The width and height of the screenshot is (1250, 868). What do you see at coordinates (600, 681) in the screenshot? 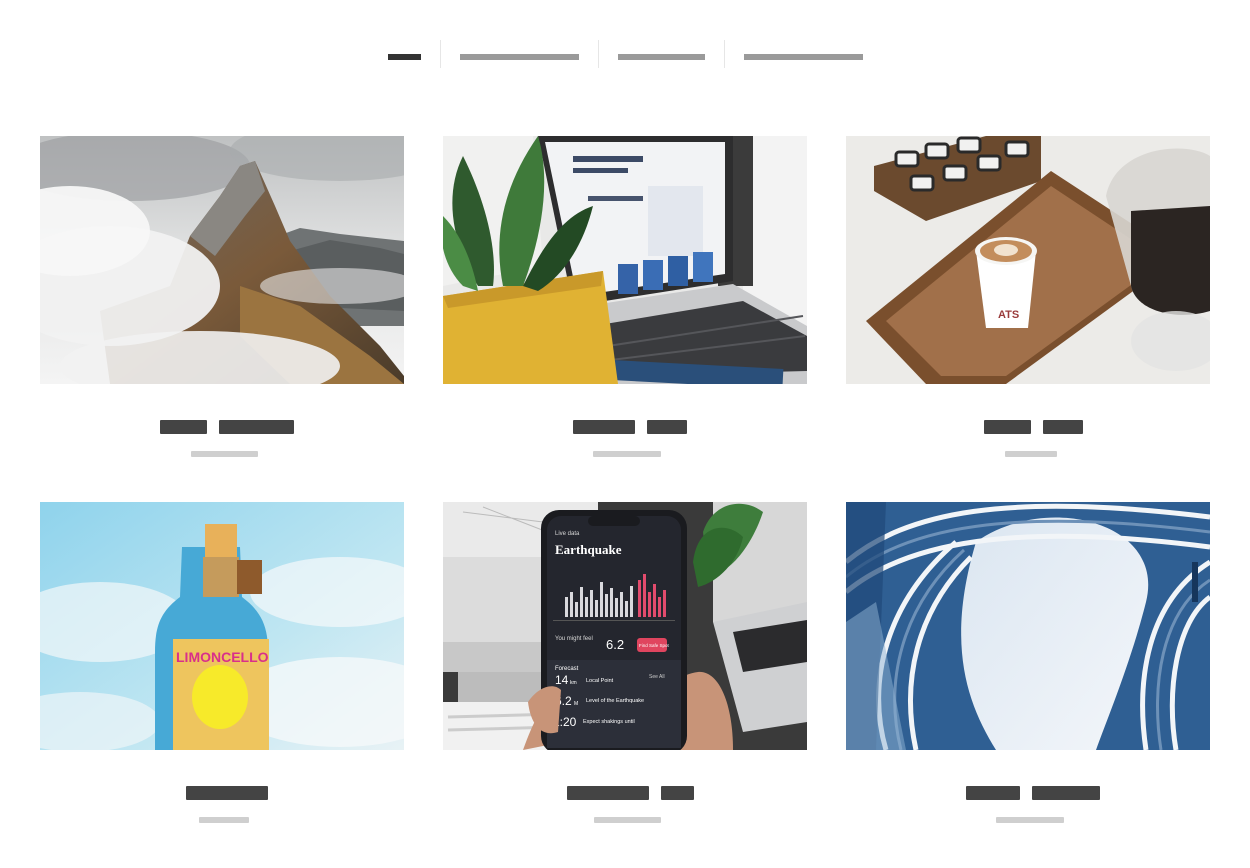
I see `phone-row1-label: Local Point` at bounding box center [600, 681].